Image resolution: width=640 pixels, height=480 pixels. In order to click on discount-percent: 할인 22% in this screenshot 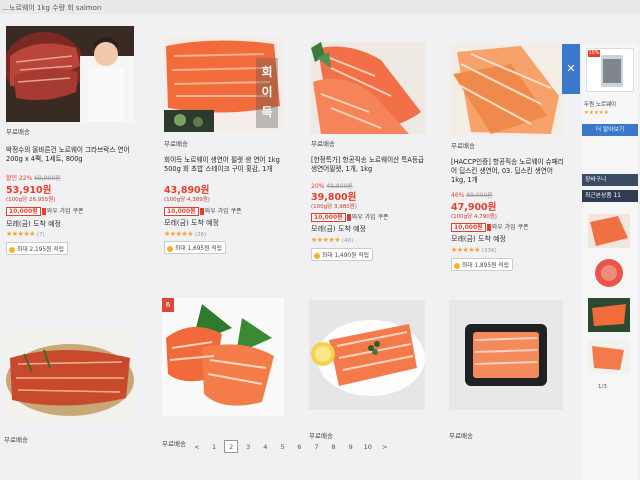, I will do `click(19, 178)`.